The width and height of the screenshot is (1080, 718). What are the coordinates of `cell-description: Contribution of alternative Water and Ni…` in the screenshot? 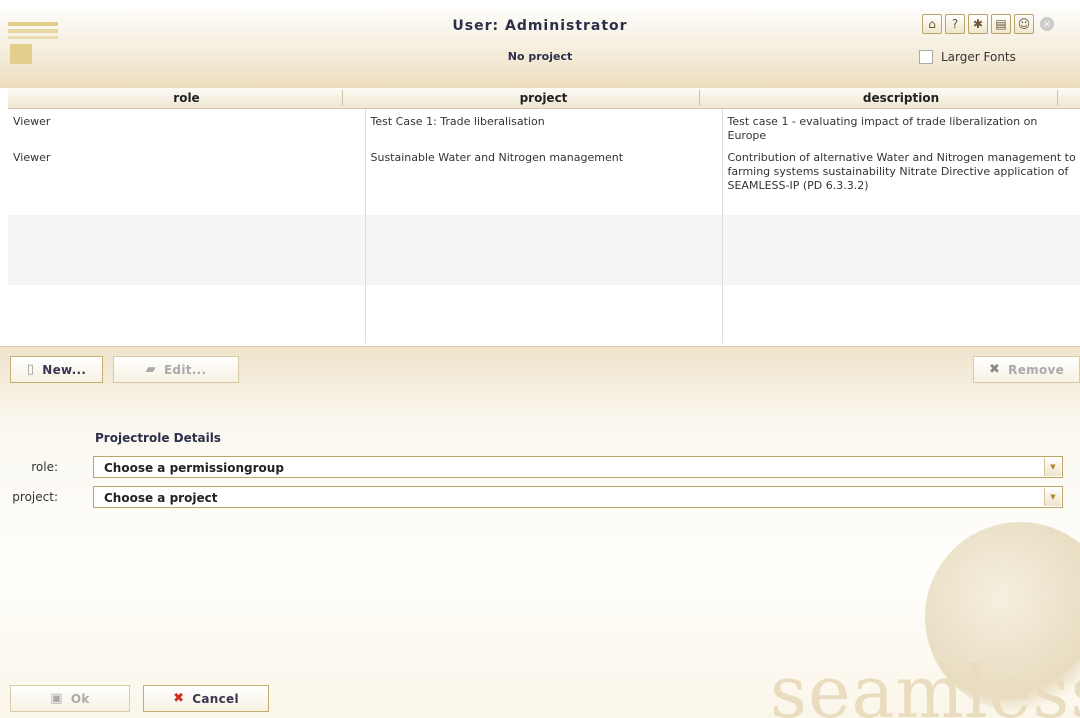 It's located at (901, 171).